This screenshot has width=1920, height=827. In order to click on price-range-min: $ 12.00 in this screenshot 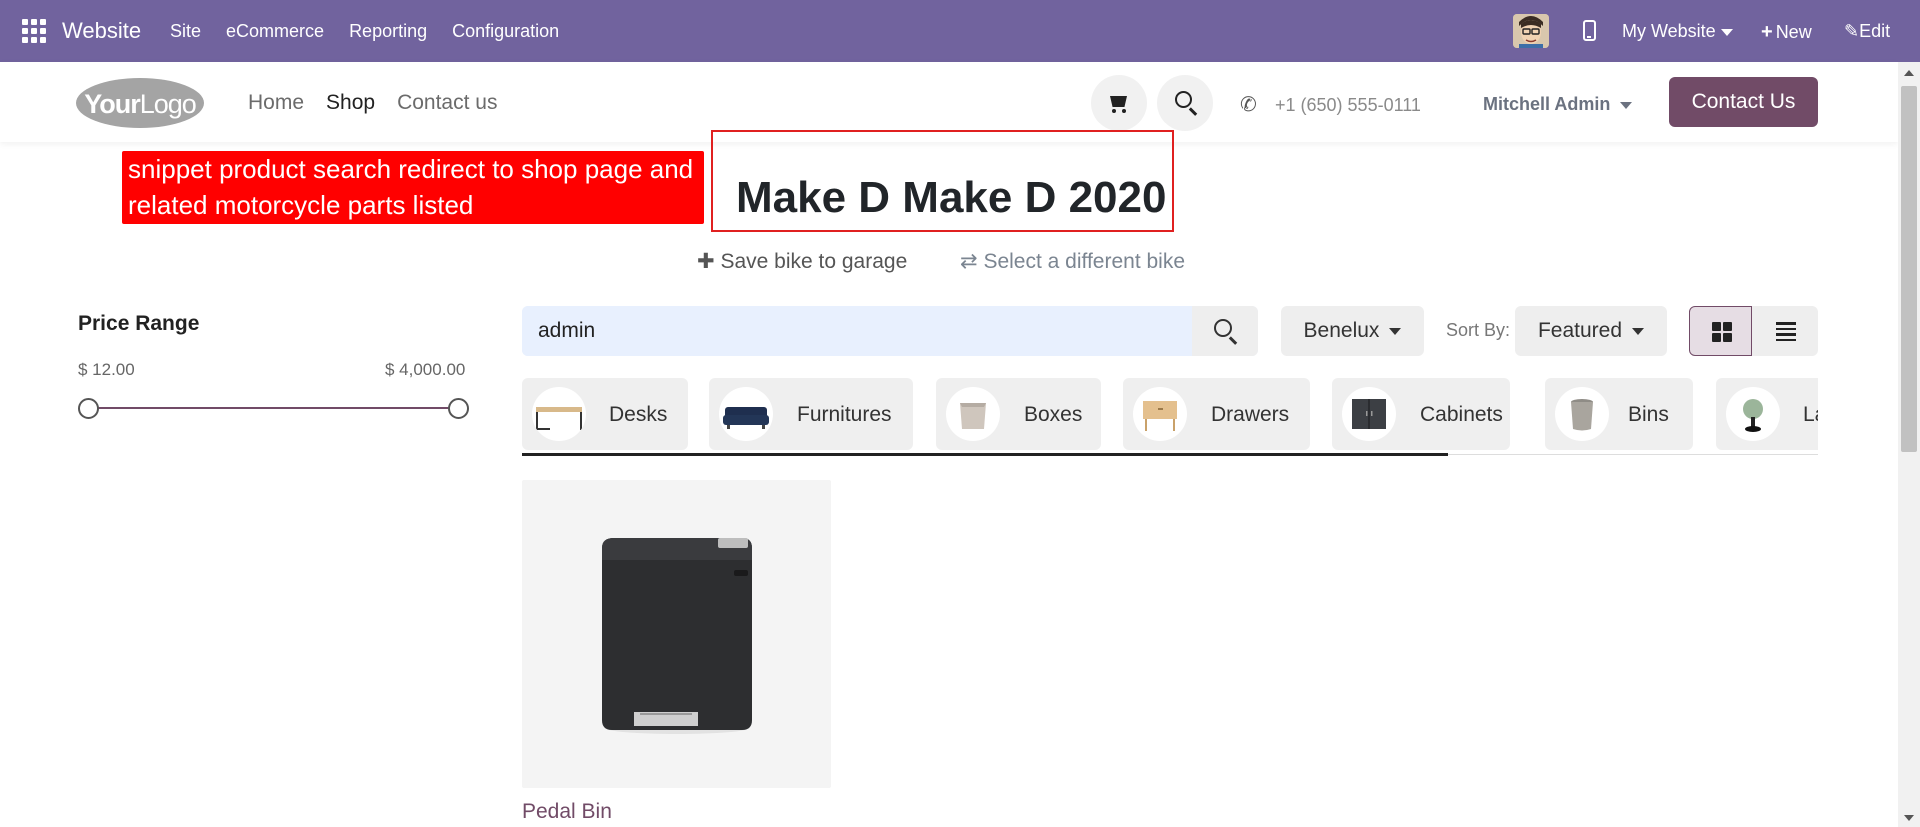, I will do `click(106, 369)`.